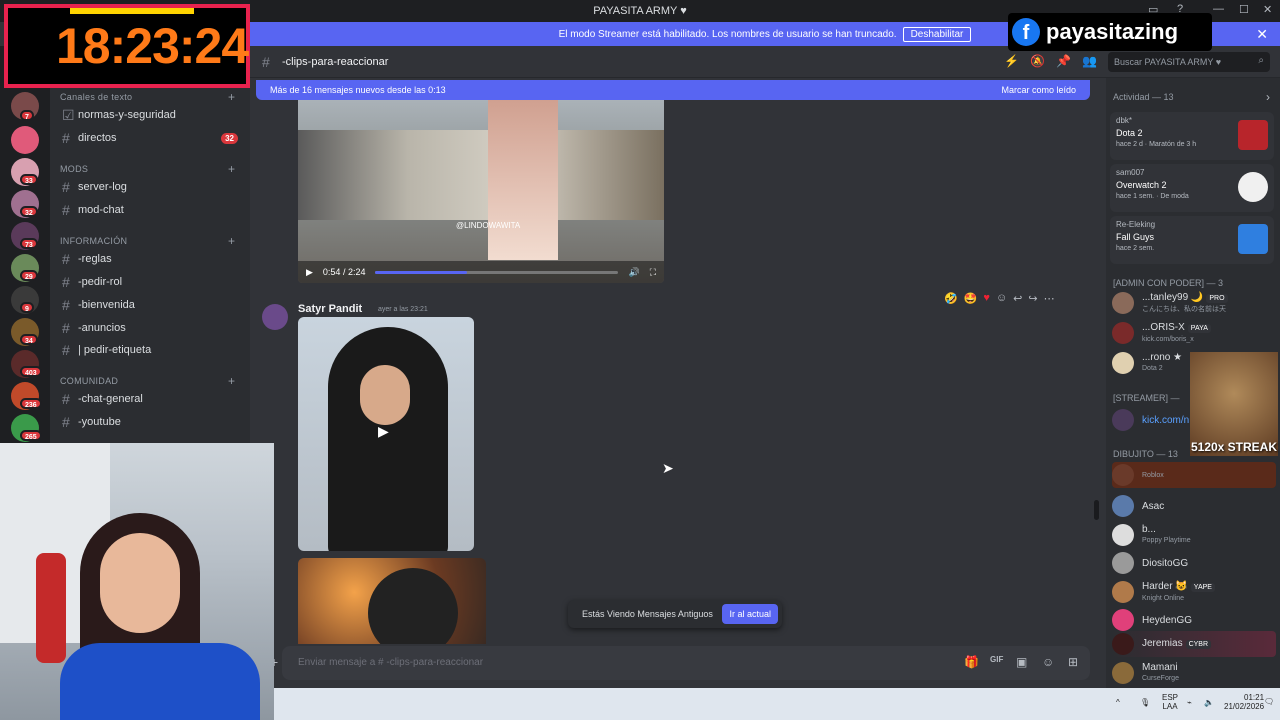 This screenshot has width=1280, height=720. I want to click on mark-read-button: Marcar como leído, so click(1038, 90).